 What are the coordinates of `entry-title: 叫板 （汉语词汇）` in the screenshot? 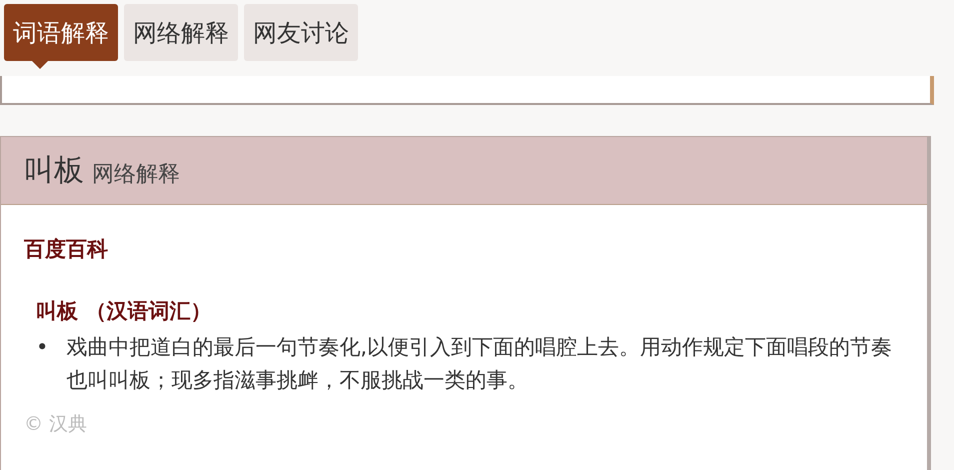 It's located at (124, 311).